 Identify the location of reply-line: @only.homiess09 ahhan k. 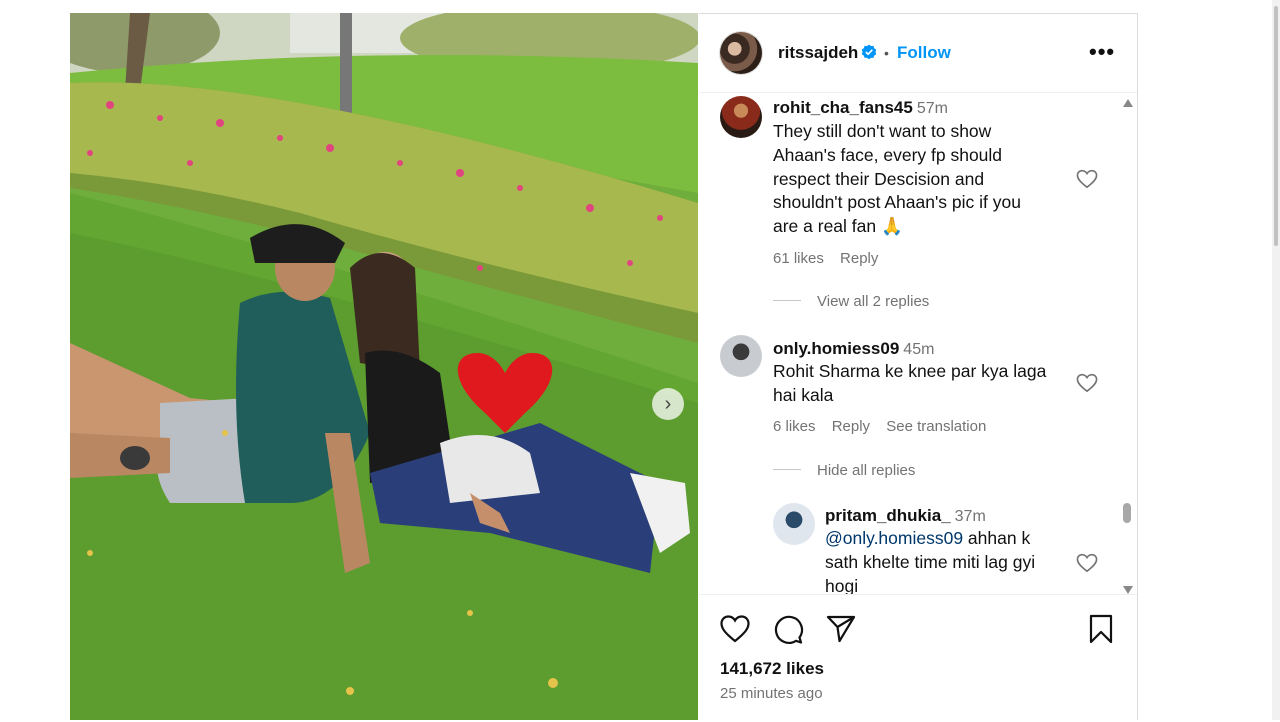
(930, 539).